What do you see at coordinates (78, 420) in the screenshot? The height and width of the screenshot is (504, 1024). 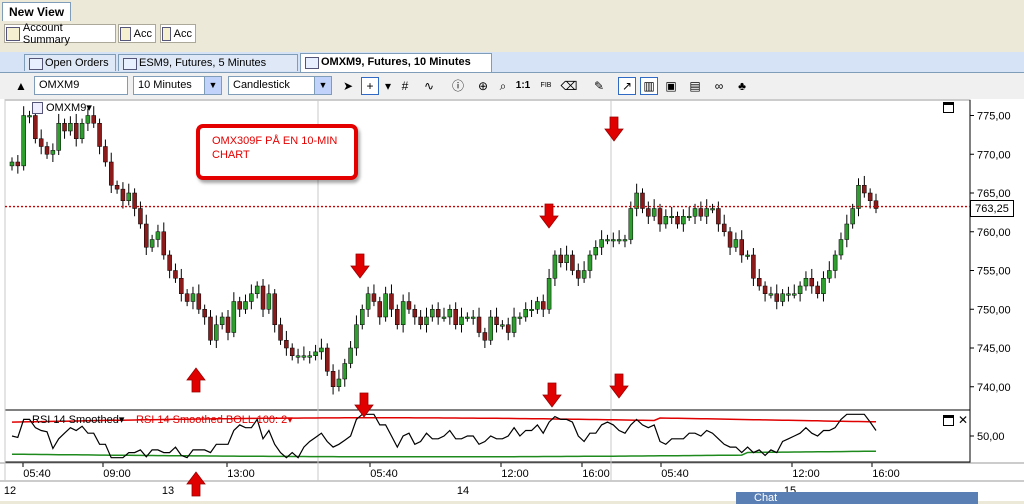 I see `rsi-label: RSI 14 Smoothed▾` at bounding box center [78, 420].